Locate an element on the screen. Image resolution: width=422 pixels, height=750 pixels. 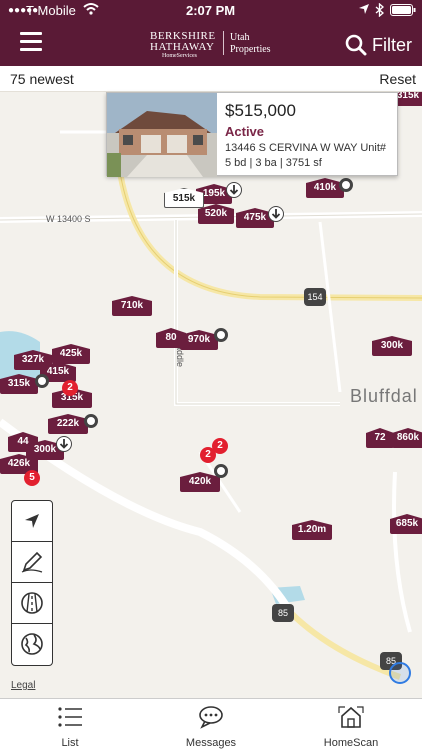
tab-list: List is located at coordinates (70, 727).